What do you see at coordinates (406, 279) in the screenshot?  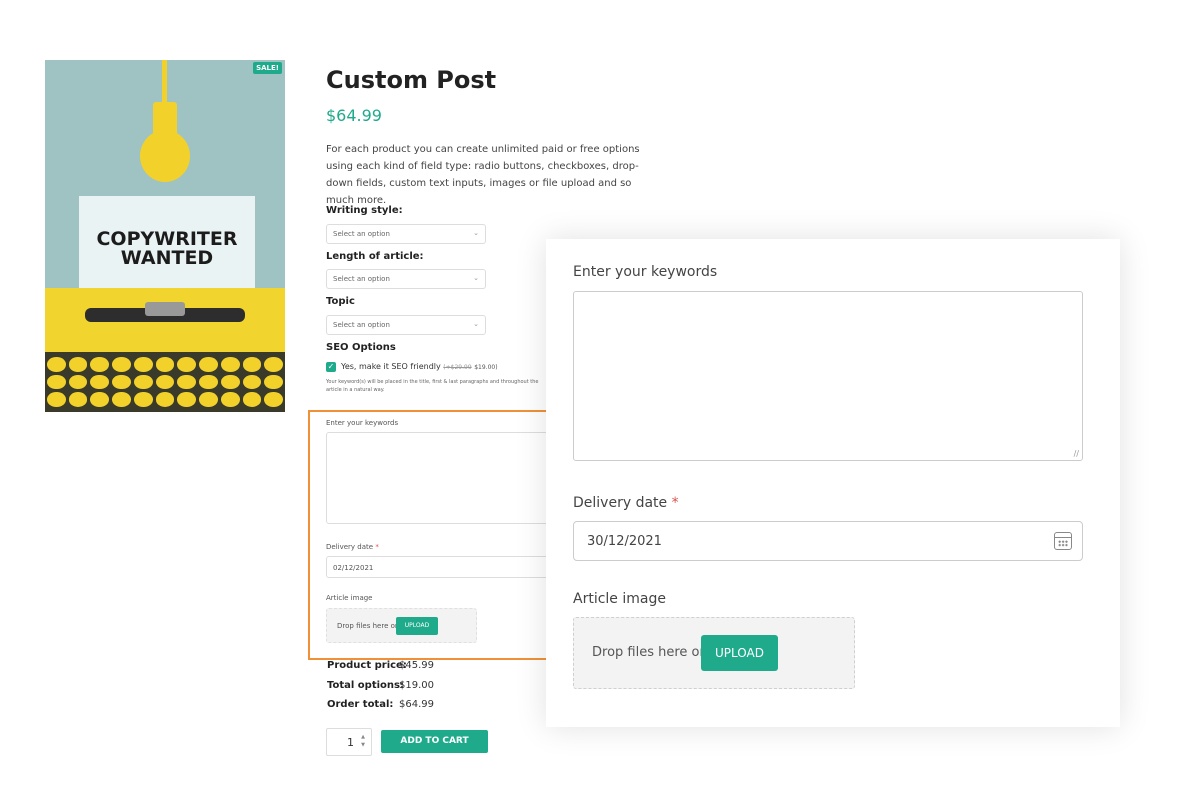 I see `length-select: Select an option ⌄` at bounding box center [406, 279].